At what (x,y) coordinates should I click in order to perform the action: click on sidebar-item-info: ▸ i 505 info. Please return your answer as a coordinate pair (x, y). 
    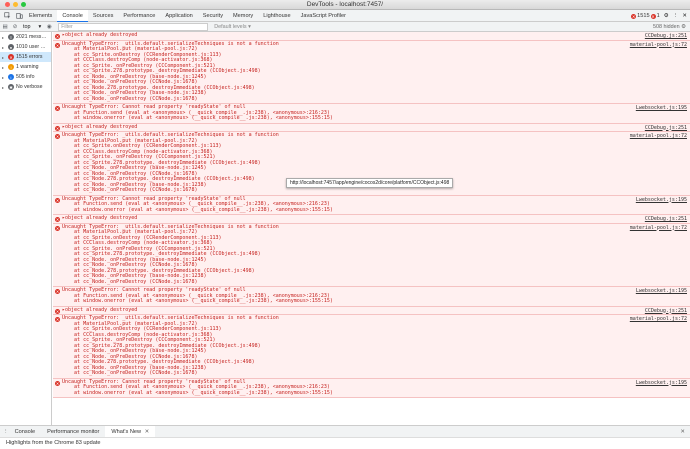
    Looking at the image, I should click on (25, 77).